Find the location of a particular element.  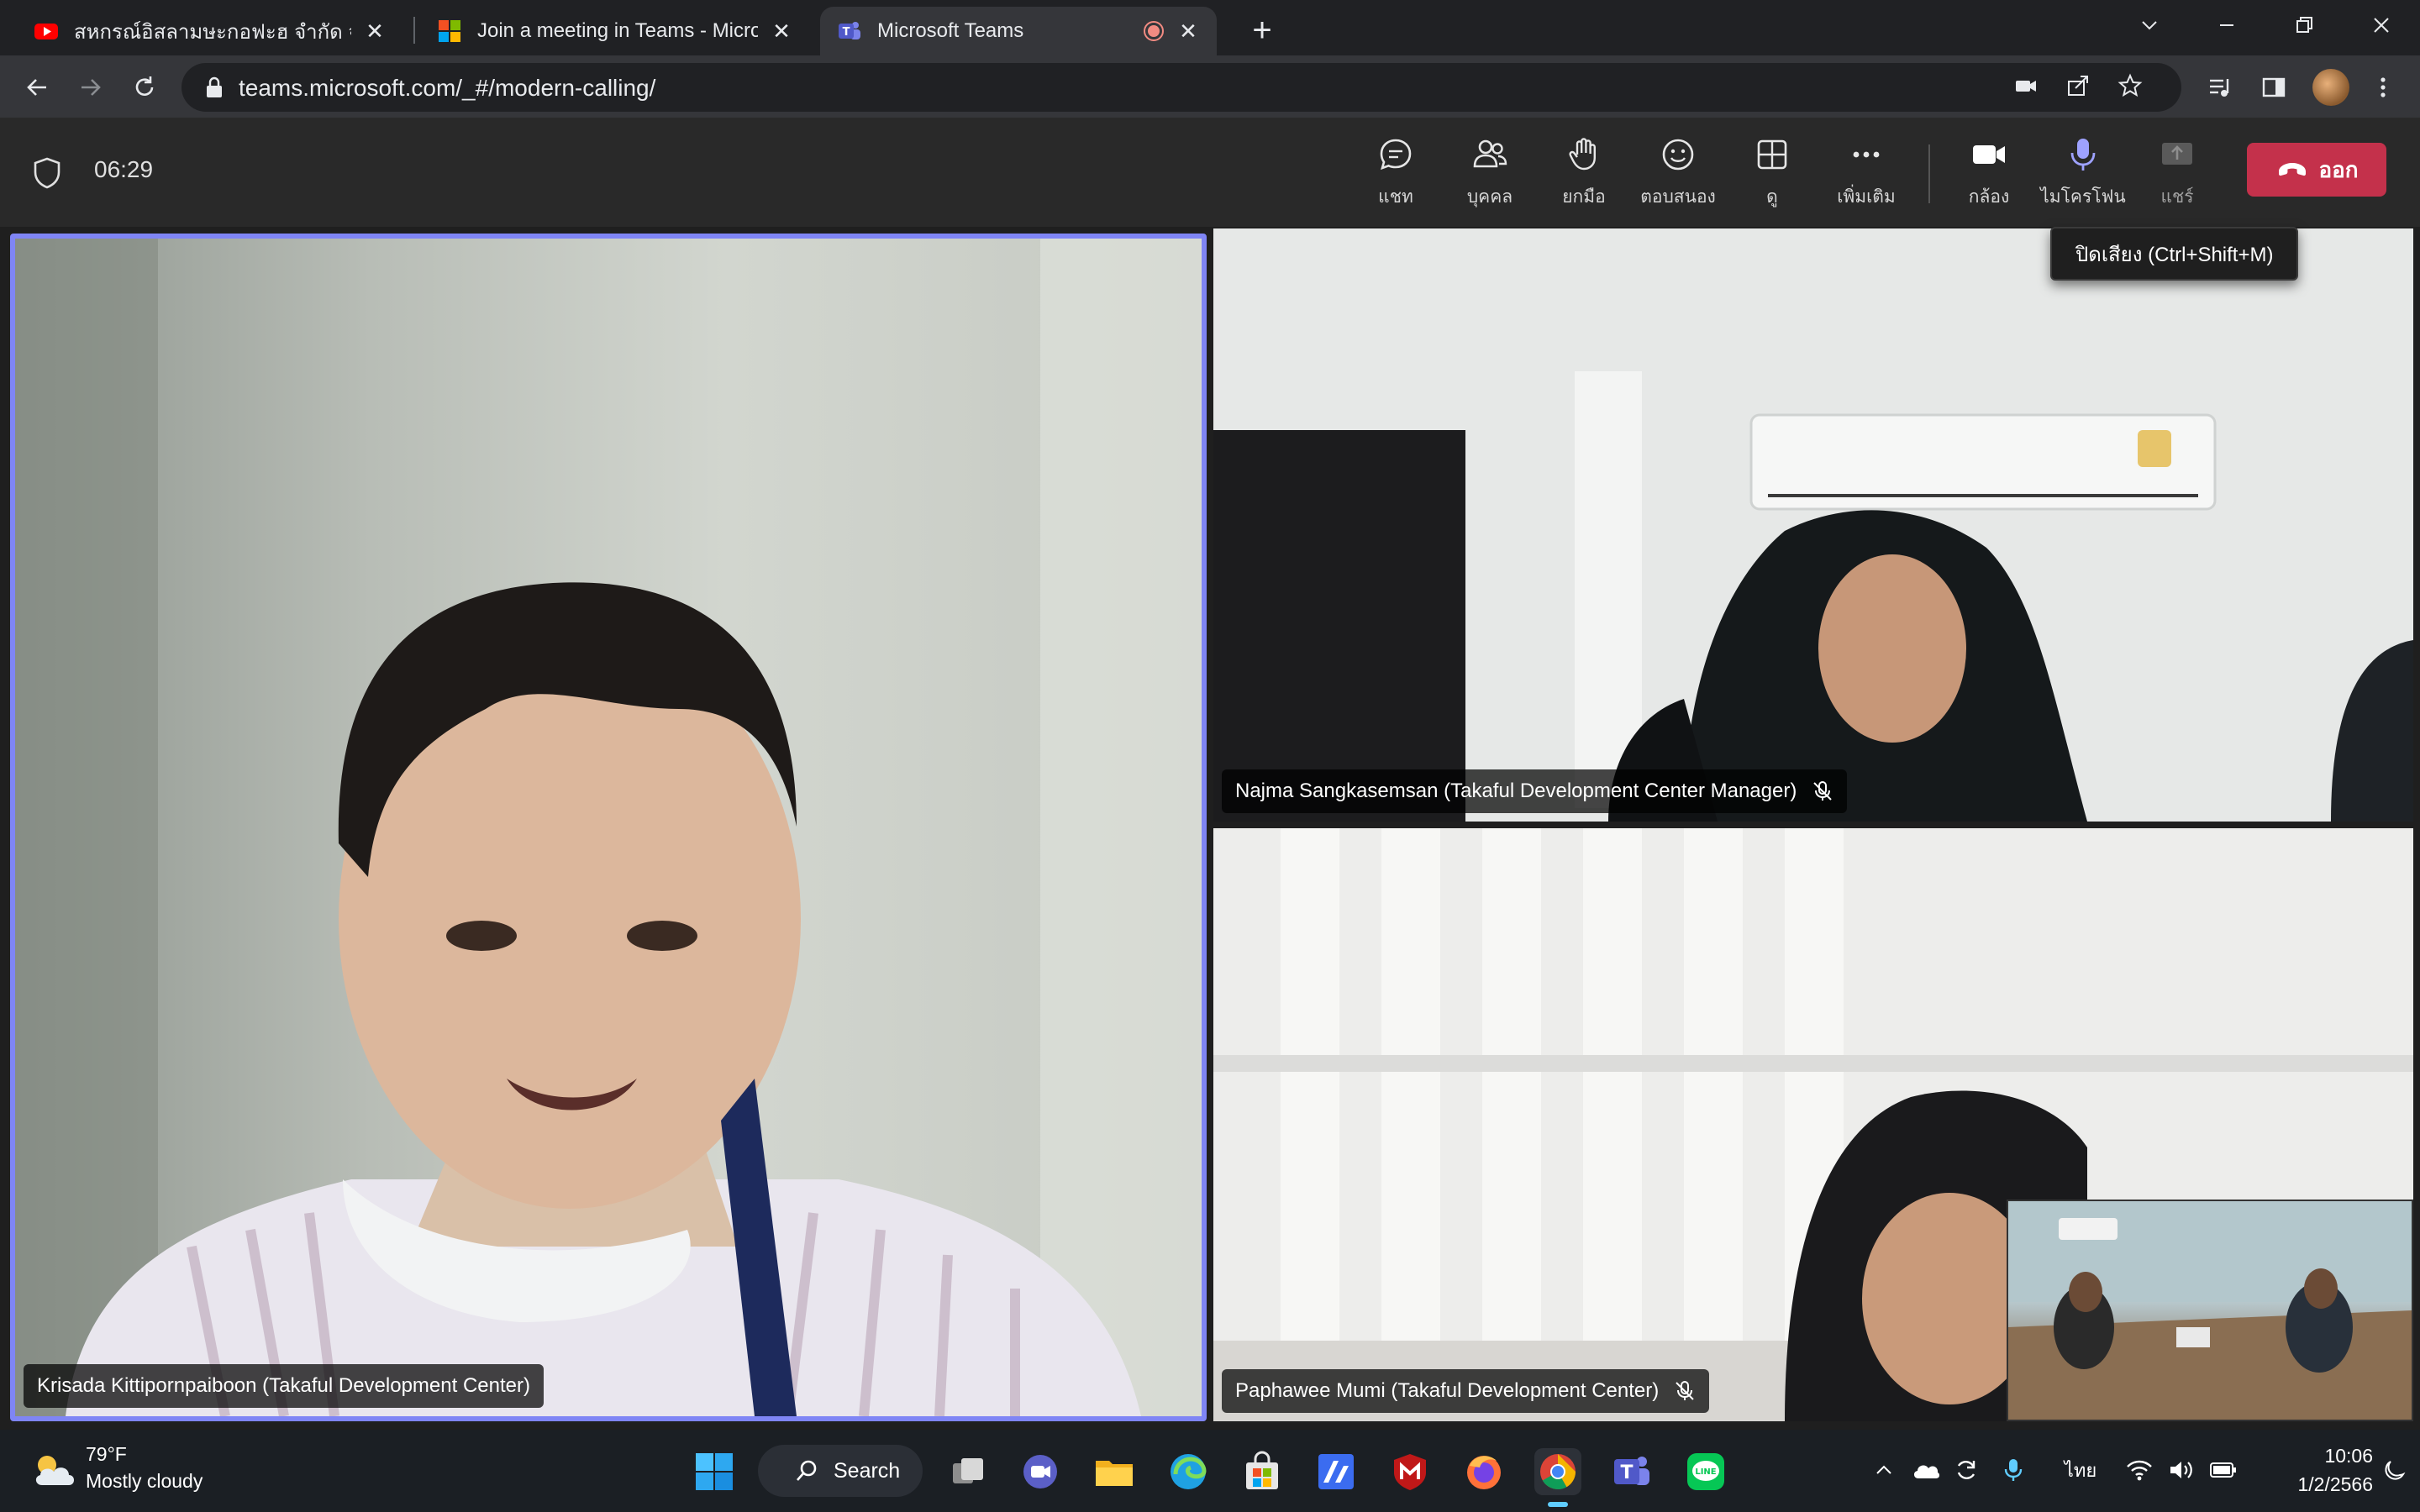

bookmark-star-icon is located at coordinates (2130, 87).